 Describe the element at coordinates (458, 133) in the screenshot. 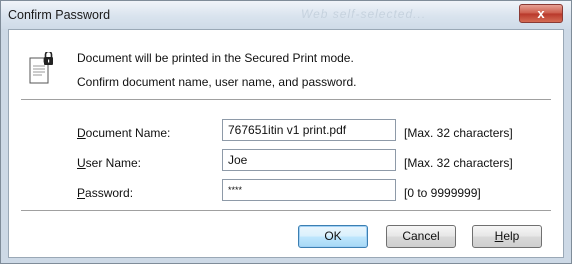

I see `document-name-hint: [Max. 32 characters]` at that location.